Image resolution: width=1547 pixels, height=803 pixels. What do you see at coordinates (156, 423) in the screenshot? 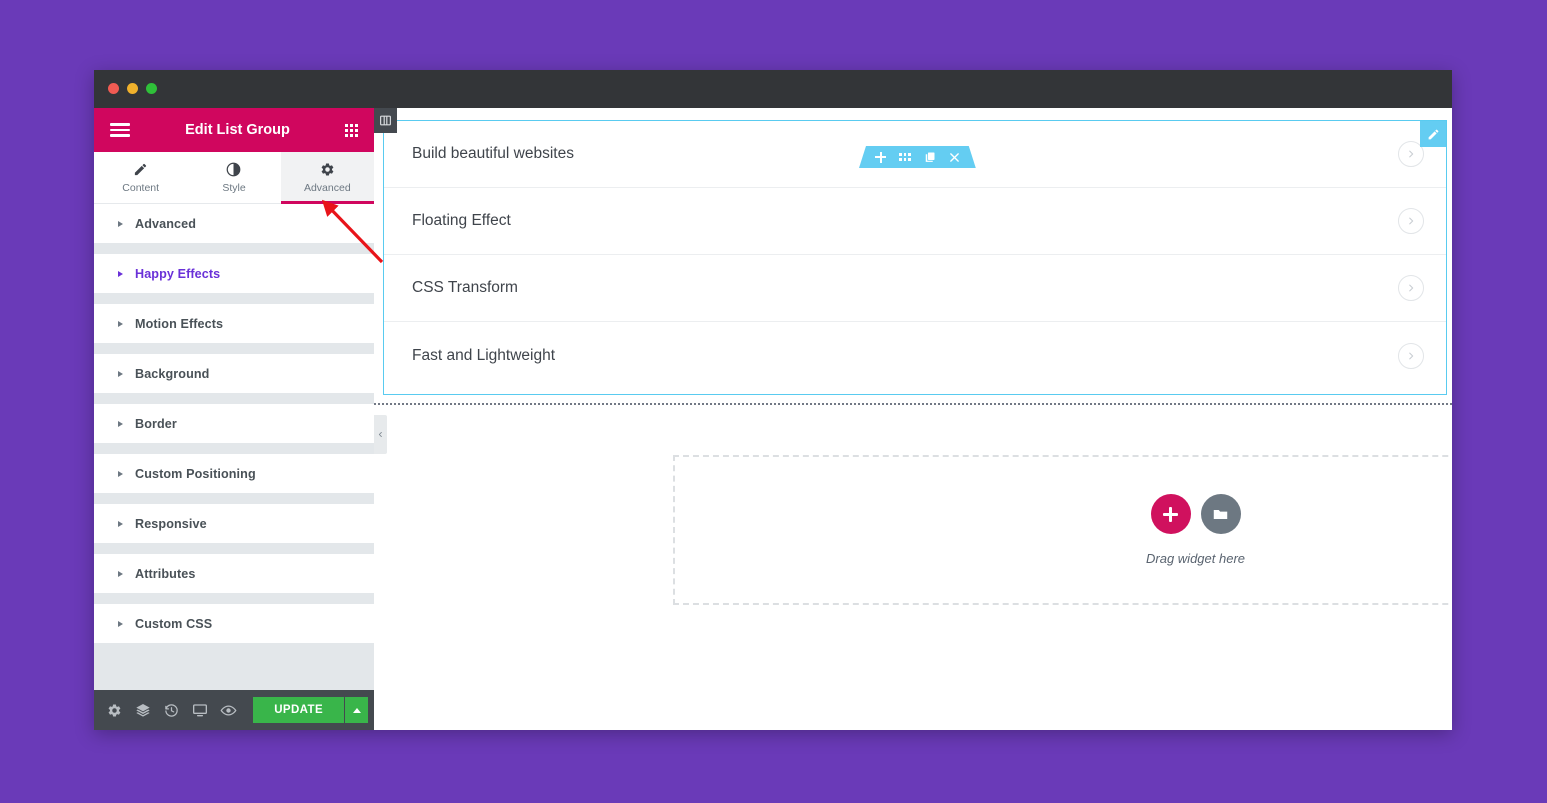
I see `section-label: Border` at bounding box center [156, 423].